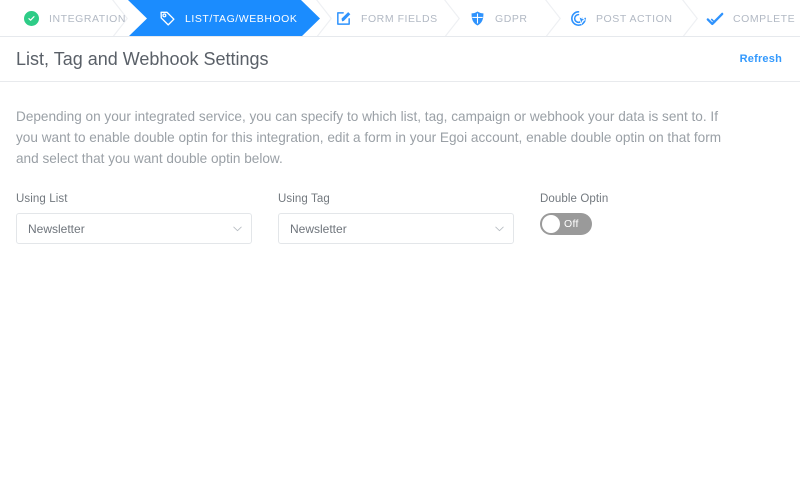 The width and height of the screenshot is (800, 500). I want to click on step-post-action: POST ACTION, so click(614, 18).